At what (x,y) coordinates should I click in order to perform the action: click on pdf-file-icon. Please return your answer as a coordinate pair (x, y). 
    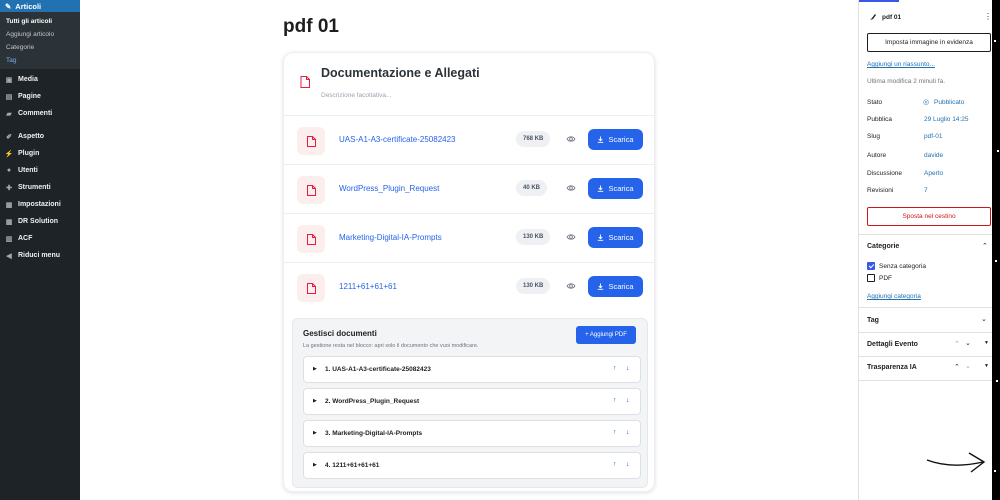
    Looking at the image, I should click on (311, 288).